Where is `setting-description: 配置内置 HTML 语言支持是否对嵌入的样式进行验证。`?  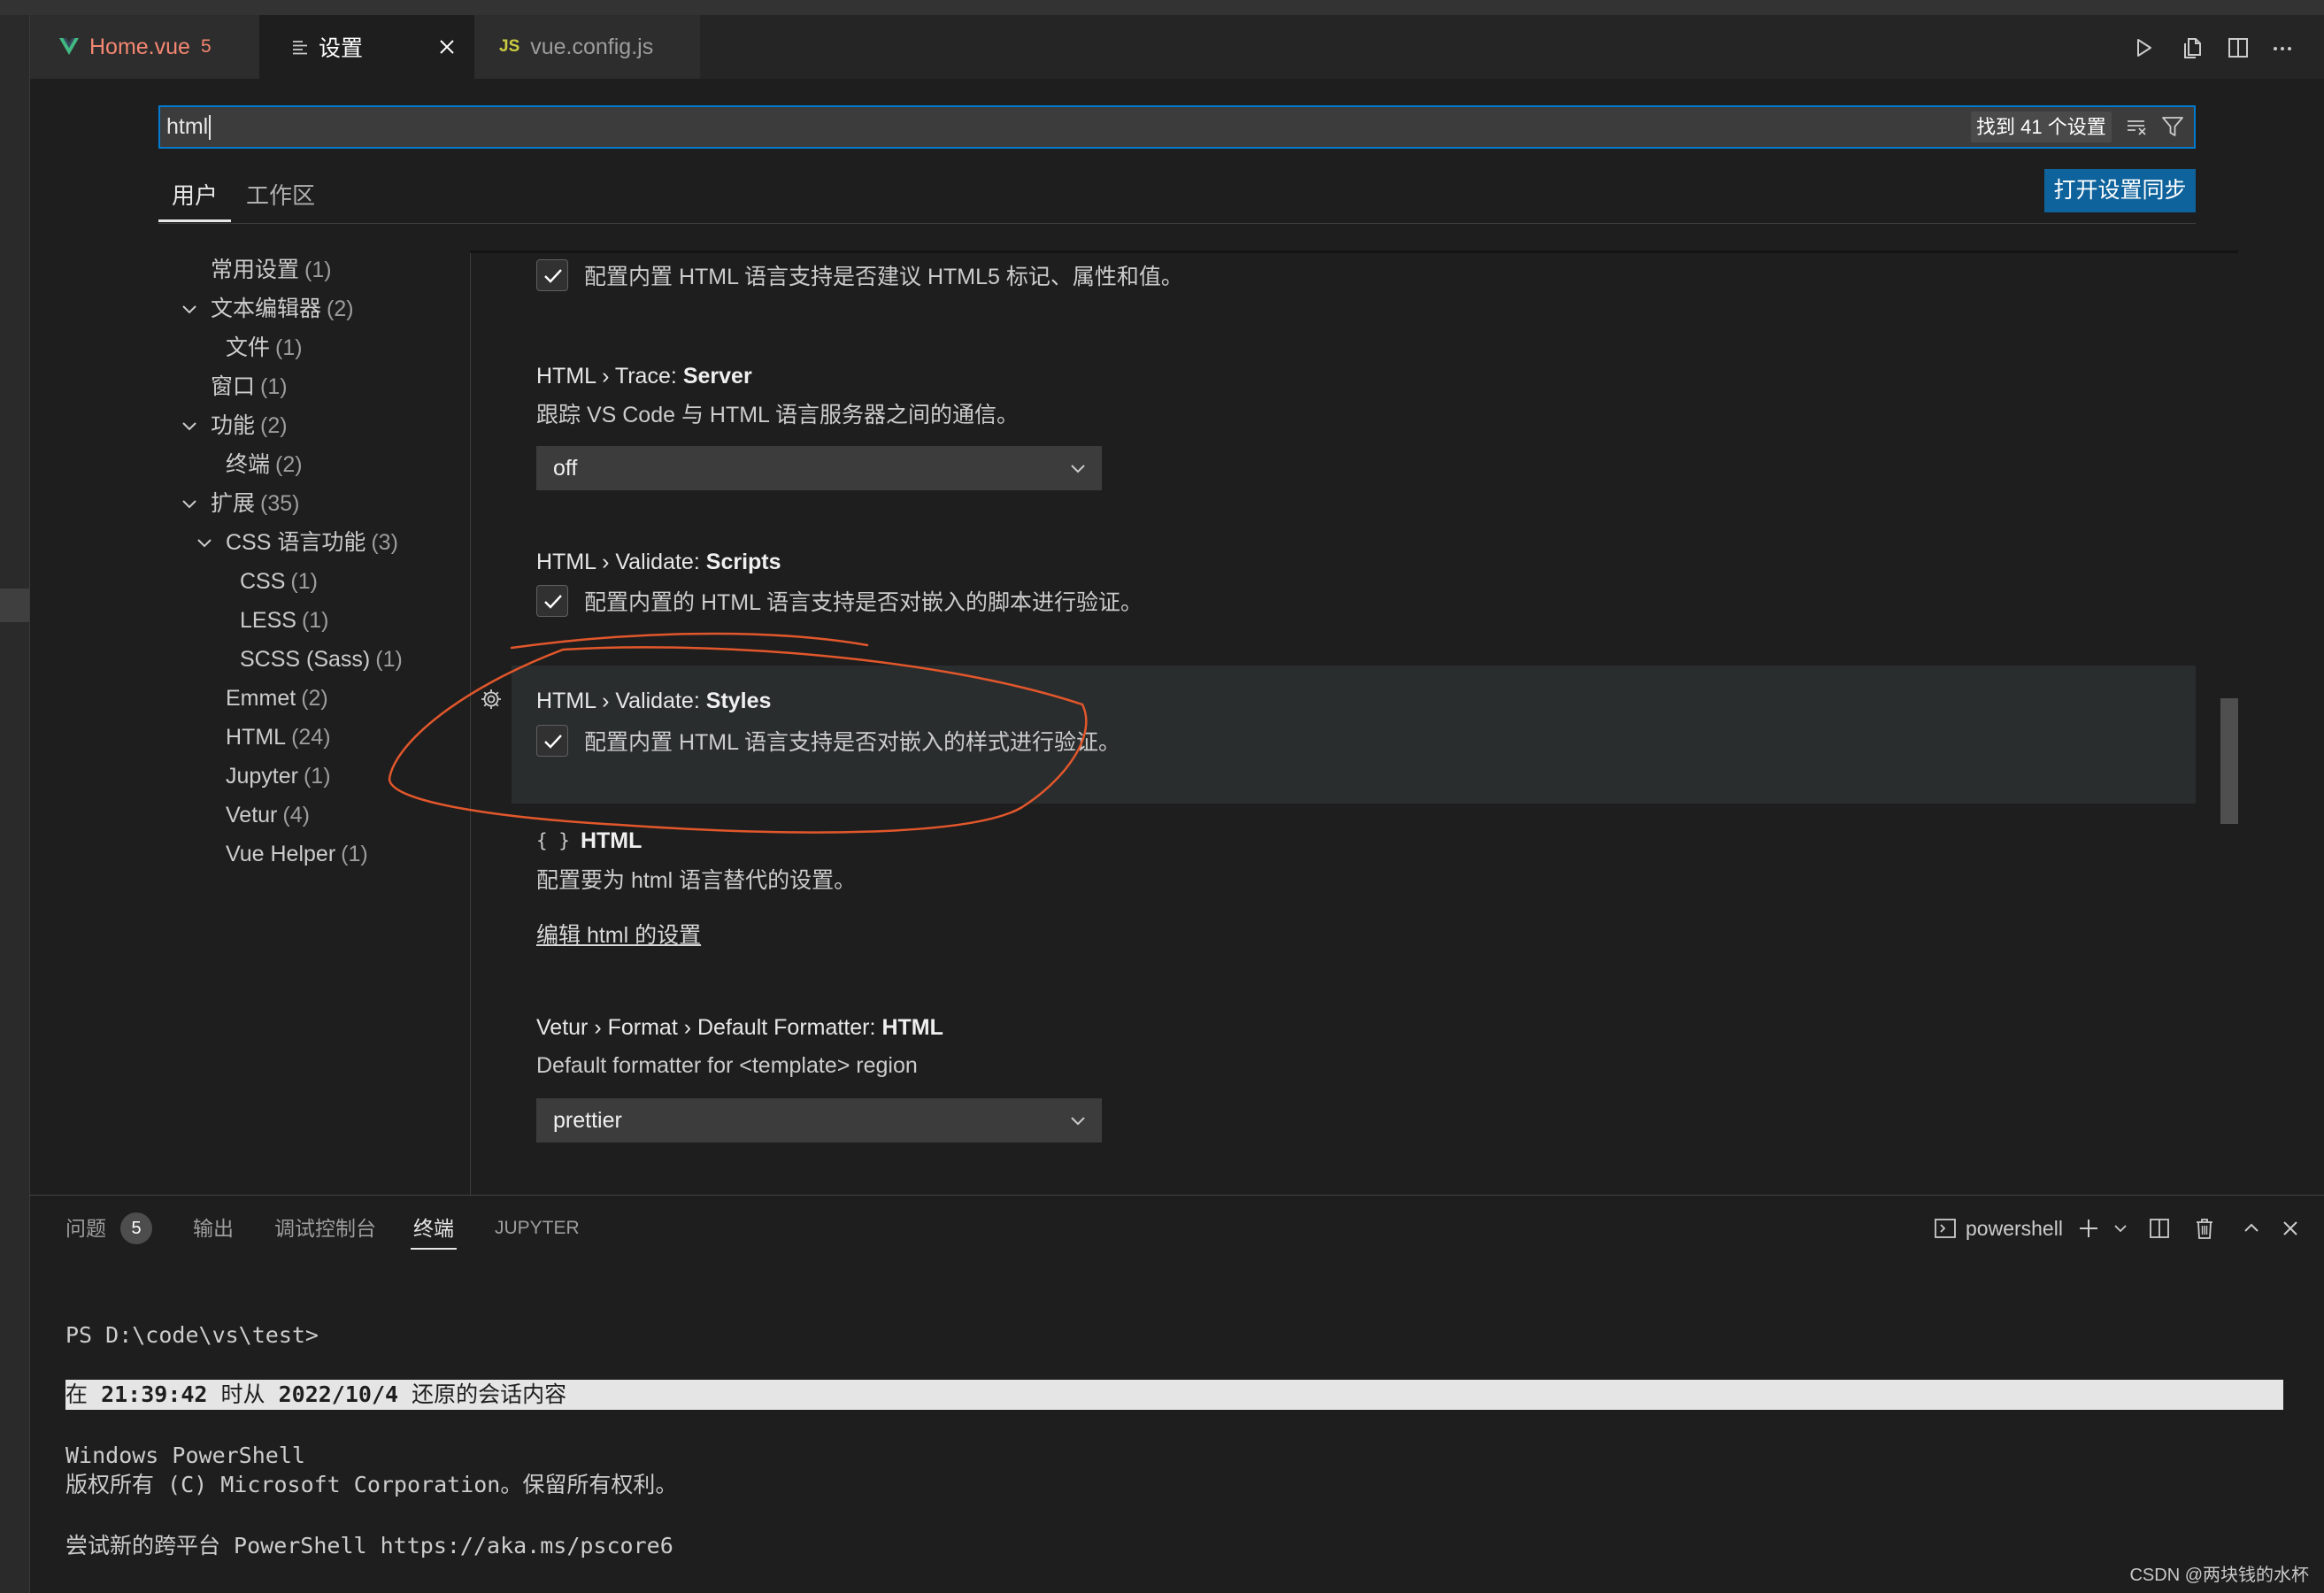 setting-description: 配置内置 HTML 语言支持是否对嵌入的样式进行验证。 is located at coordinates (852, 742).